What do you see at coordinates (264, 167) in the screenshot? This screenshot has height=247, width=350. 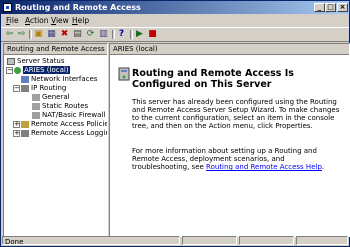 I see `help-link: Routing and Remote Access Help` at bounding box center [264, 167].